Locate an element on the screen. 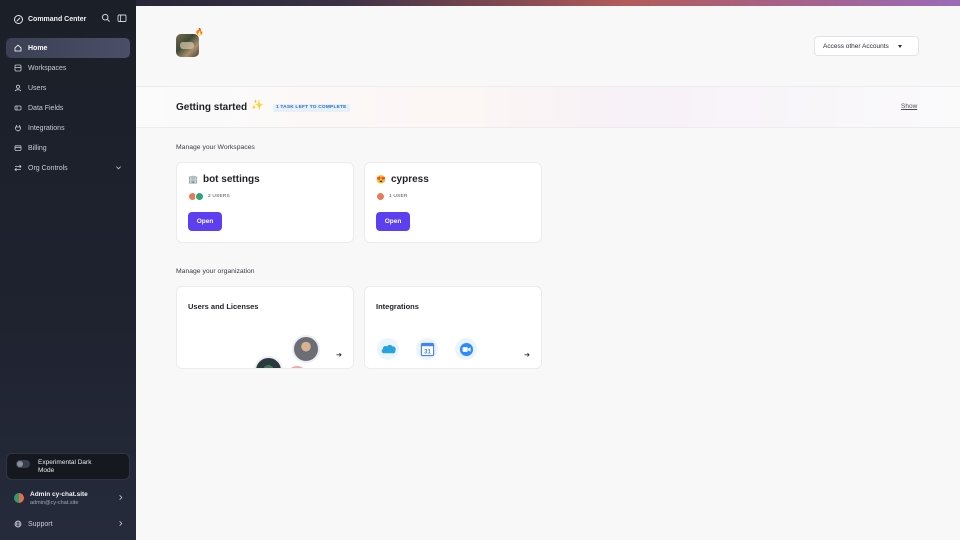  sidebar-item-label: Data Fields is located at coordinates (46, 108).